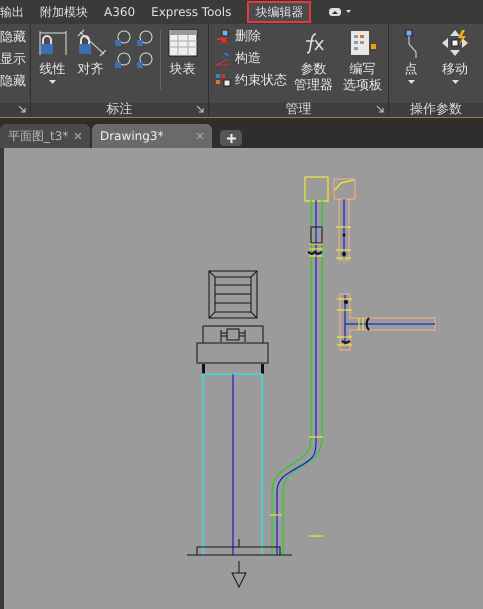 This screenshot has width=483, height=609. I want to click on plus-icon, so click(231, 138).